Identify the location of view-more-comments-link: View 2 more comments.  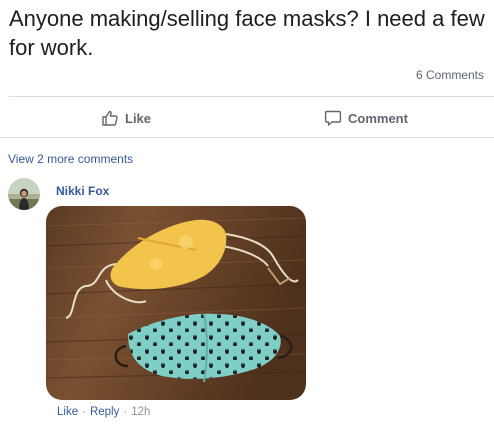
(70, 159).